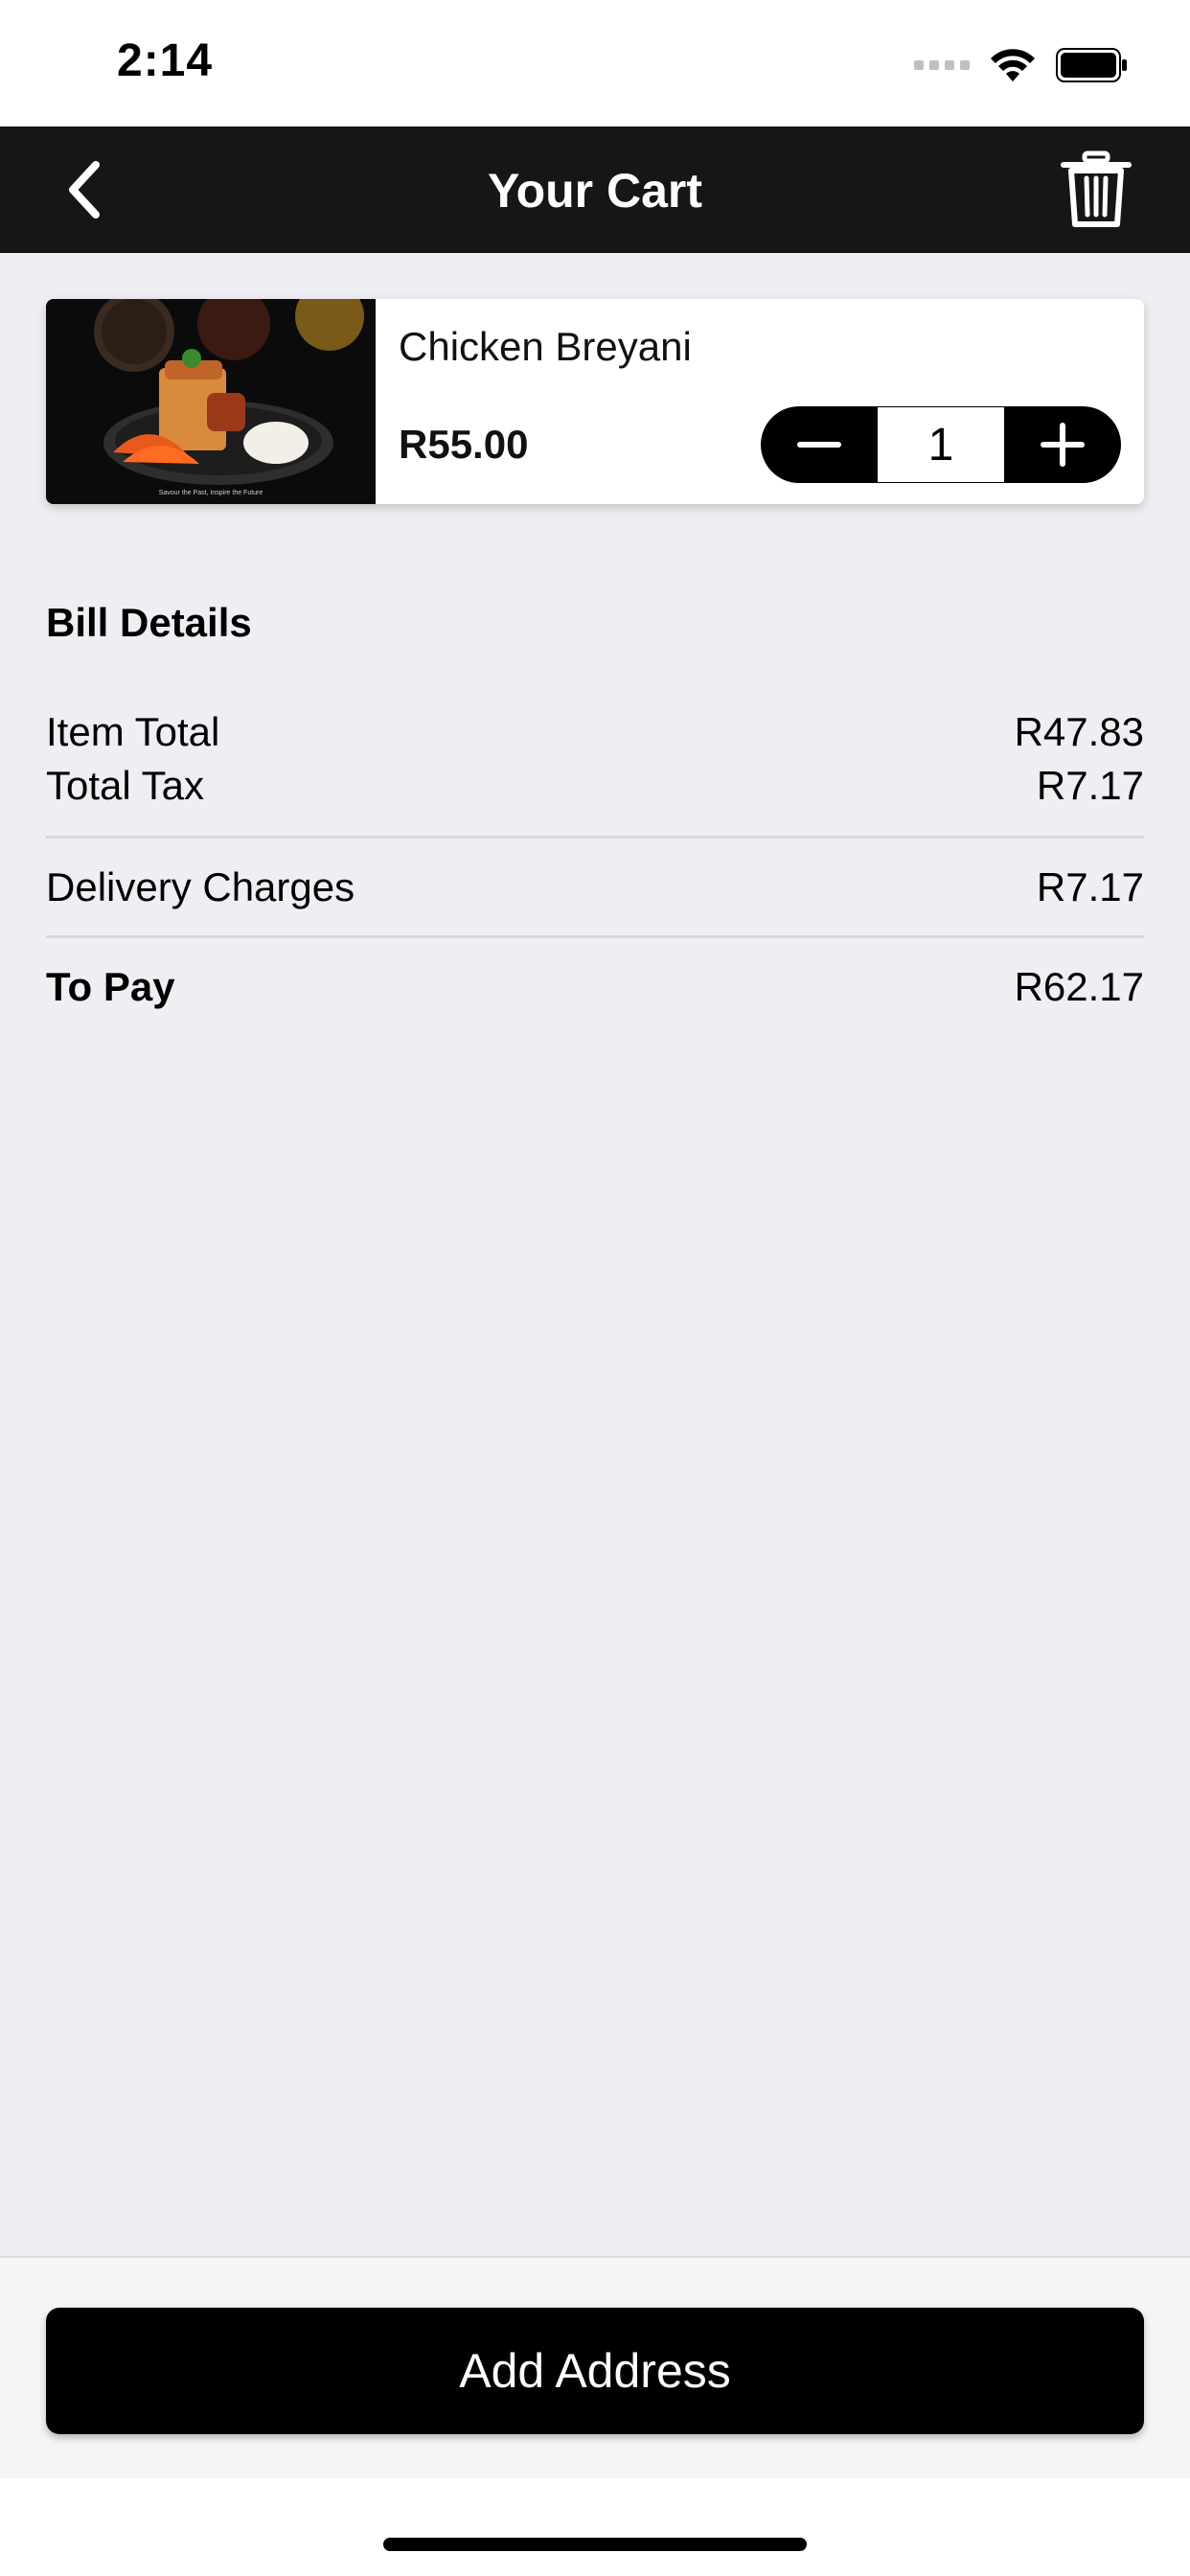  Describe the element at coordinates (595, 887) in the screenshot. I see `bill-row-delivery-charges: Delivery Charges R7.17` at that location.